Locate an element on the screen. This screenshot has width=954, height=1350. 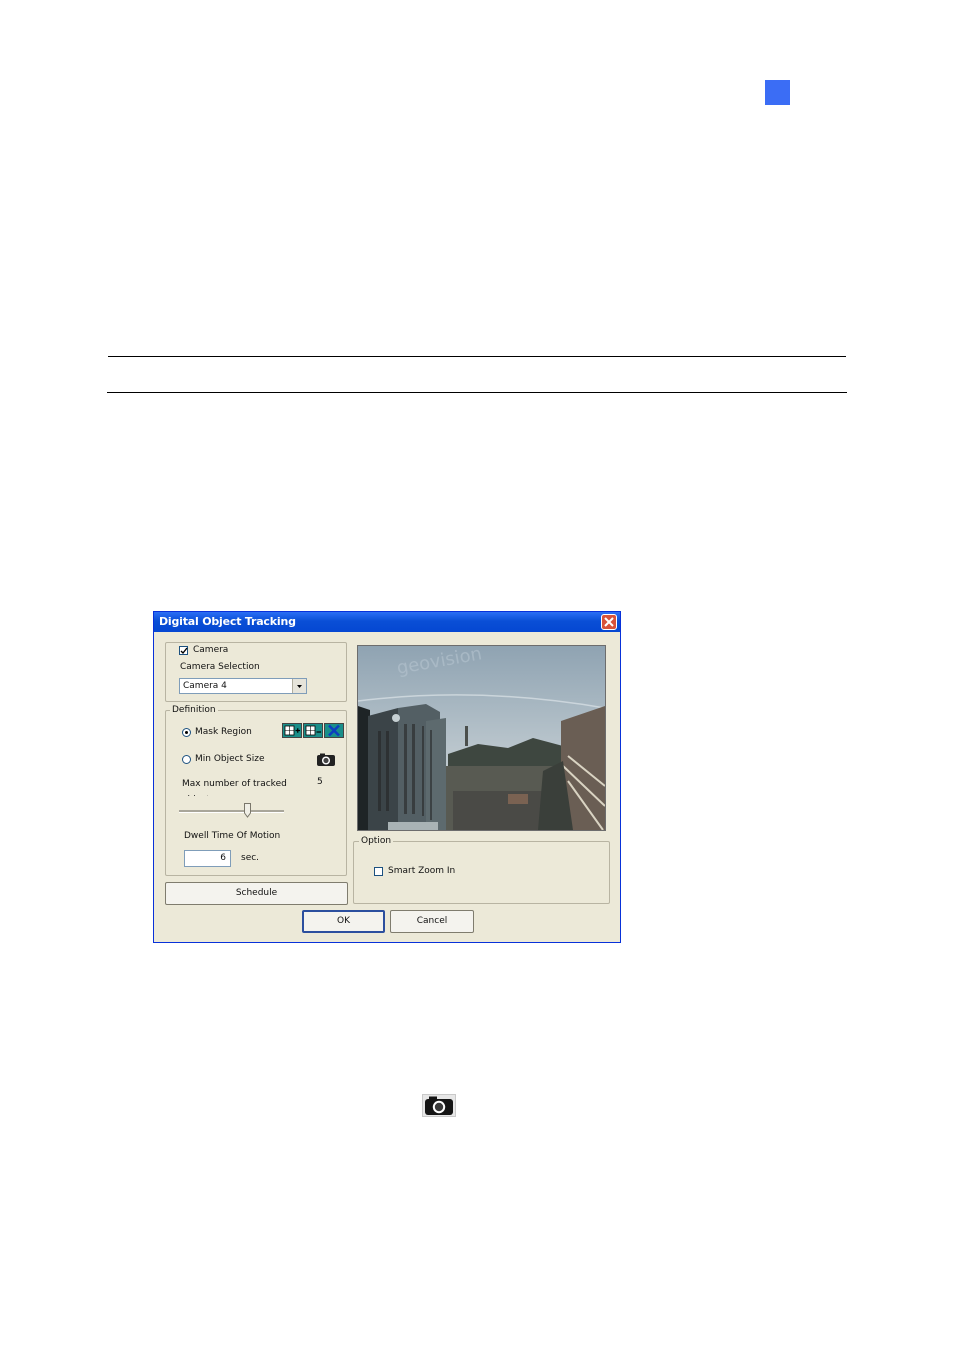
min-object-size-radio is located at coordinates (186, 759).